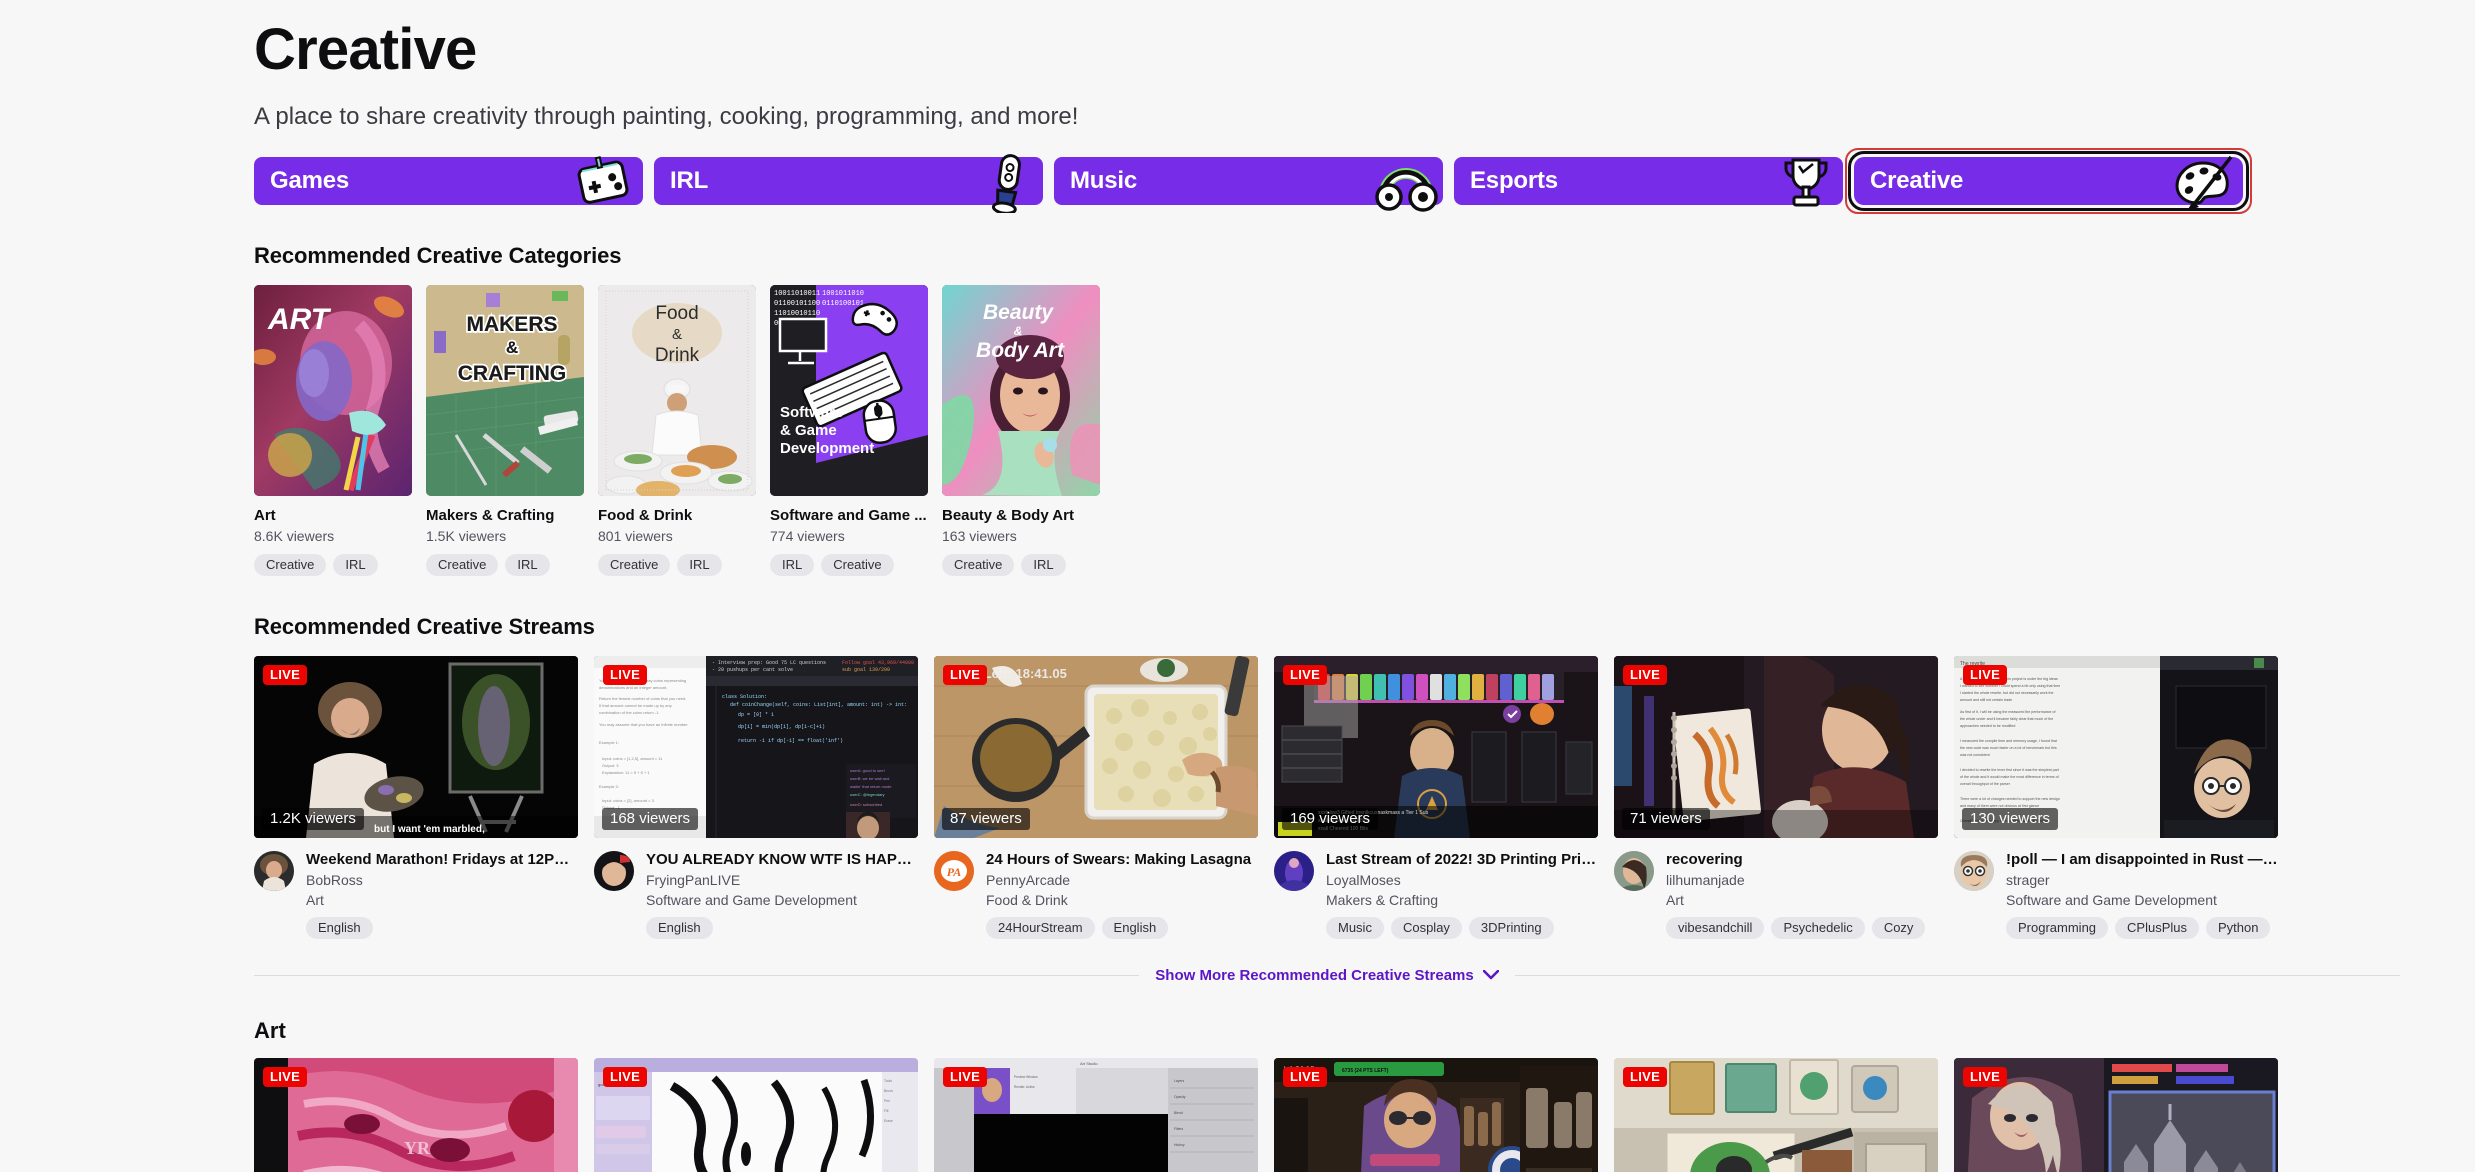  Describe the element at coordinates (505, 515) in the screenshot. I see `category-name: Makers & Crafting` at that location.